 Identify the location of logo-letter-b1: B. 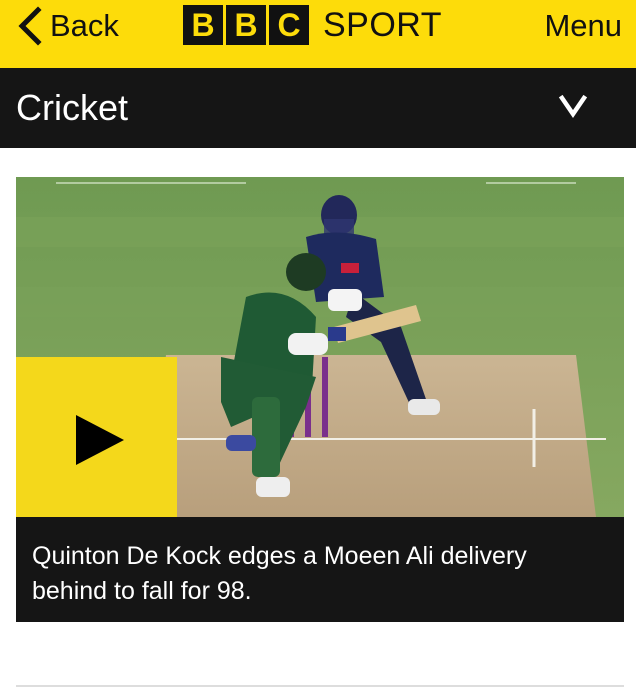
(203, 25).